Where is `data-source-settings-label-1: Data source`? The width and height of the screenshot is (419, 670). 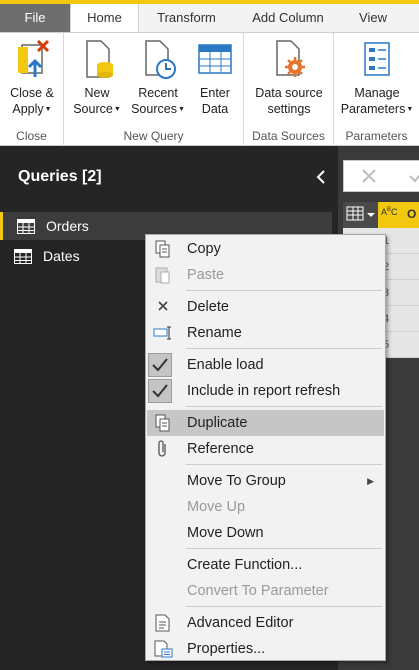
data-source-settings-label-1: Data source is located at coordinates (289, 93).